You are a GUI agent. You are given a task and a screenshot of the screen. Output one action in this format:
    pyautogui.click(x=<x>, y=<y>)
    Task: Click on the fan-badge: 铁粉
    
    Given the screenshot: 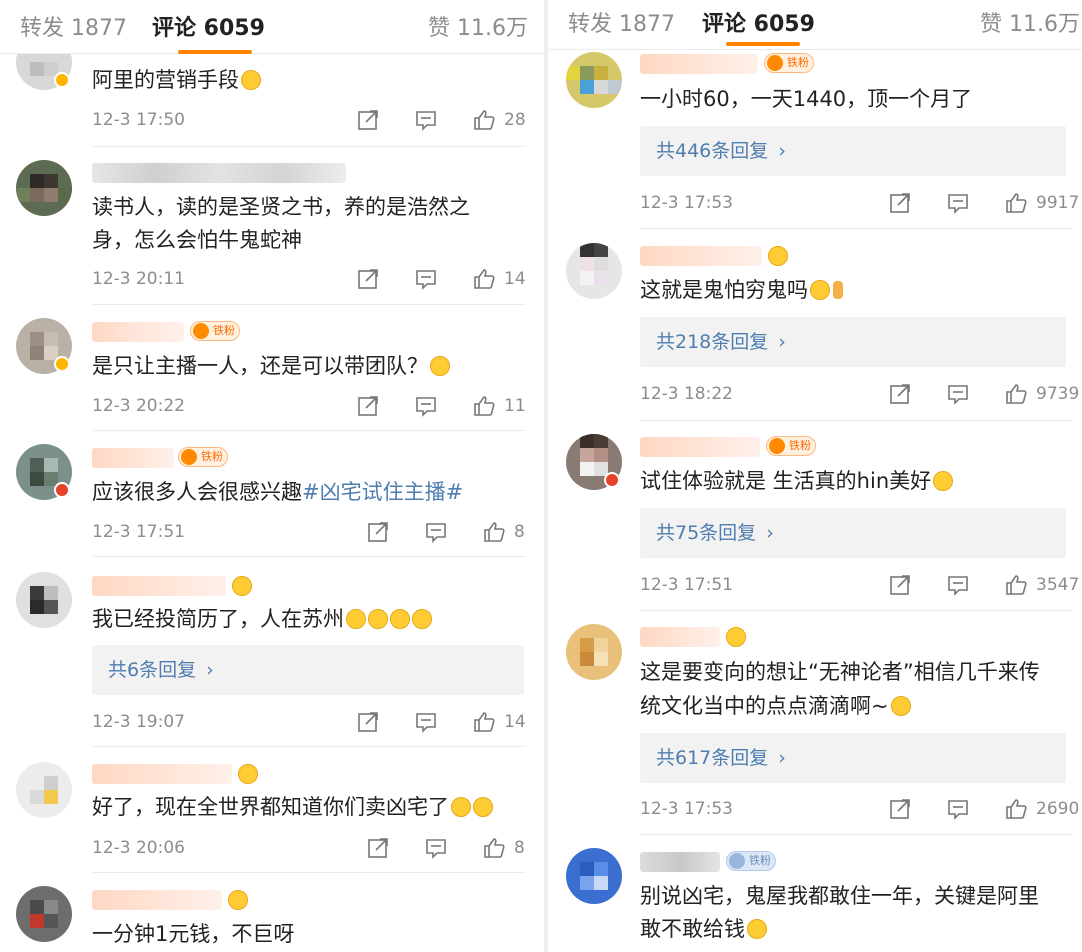 What is the action you would take?
    pyautogui.click(x=215, y=331)
    